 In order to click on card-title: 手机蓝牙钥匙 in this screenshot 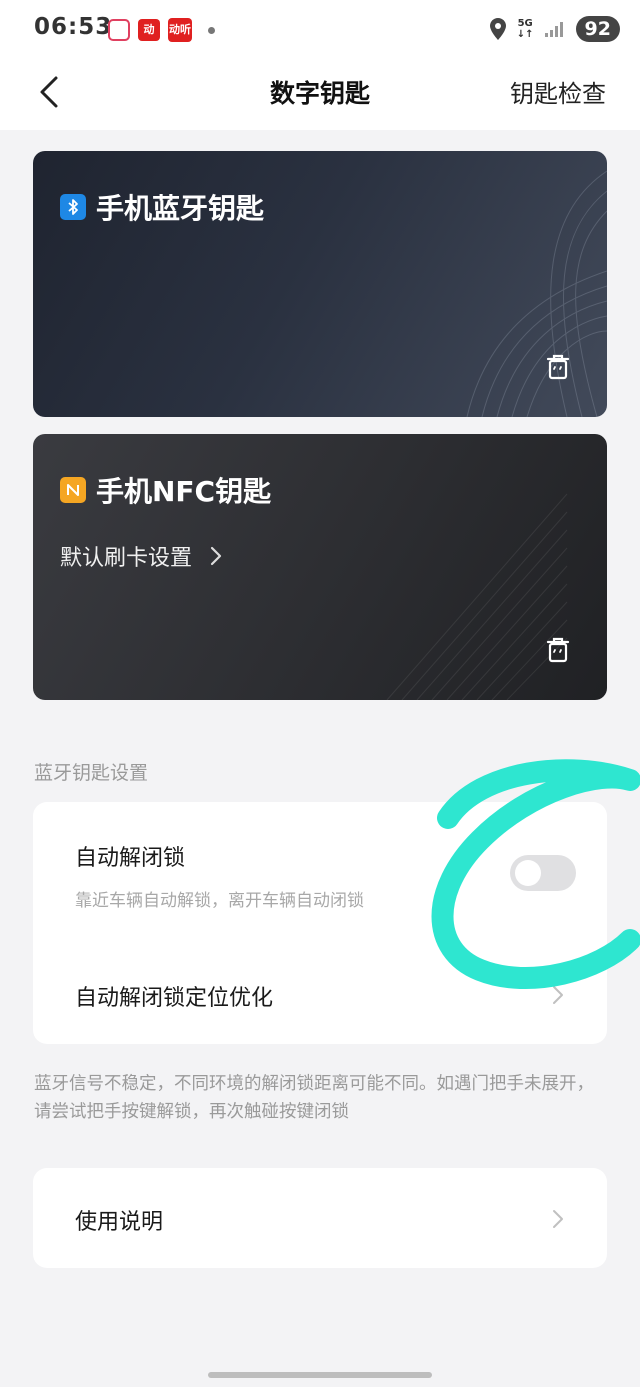, I will do `click(180, 208)`.